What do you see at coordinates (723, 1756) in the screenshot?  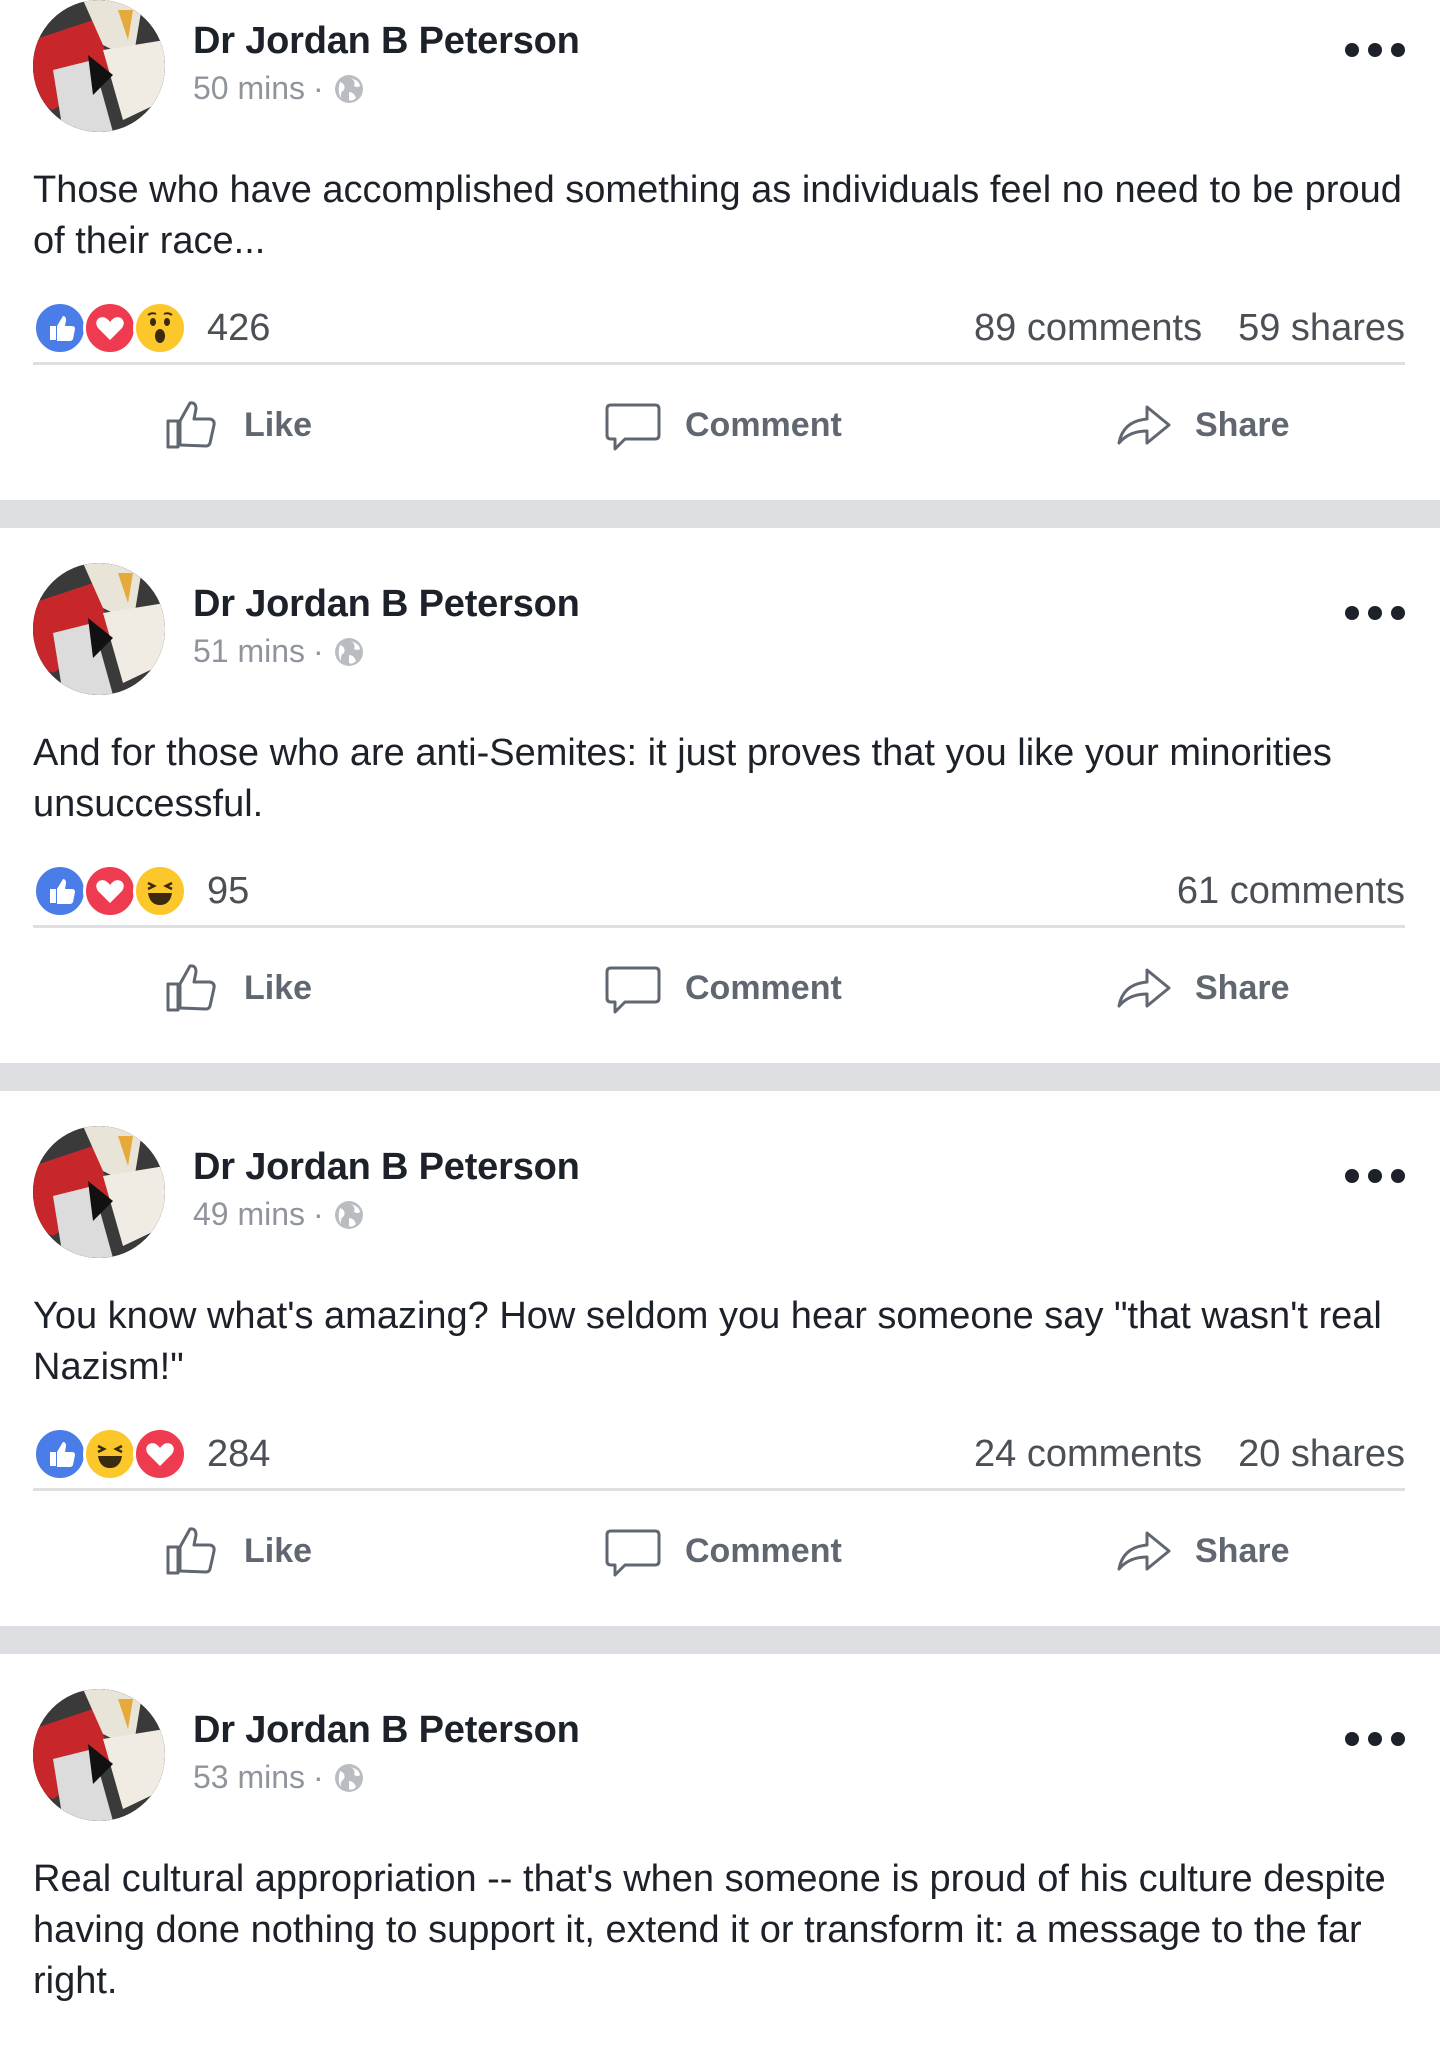 I see `post-header: Dr Jordan B Peterson 53 mins ·` at bounding box center [723, 1756].